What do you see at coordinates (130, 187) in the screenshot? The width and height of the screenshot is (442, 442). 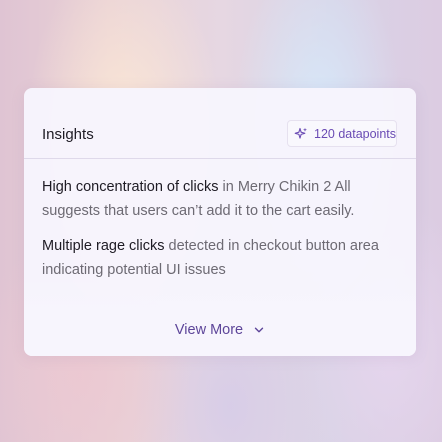 I see `insight-highlight: High concentration of clicks` at bounding box center [130, 187].